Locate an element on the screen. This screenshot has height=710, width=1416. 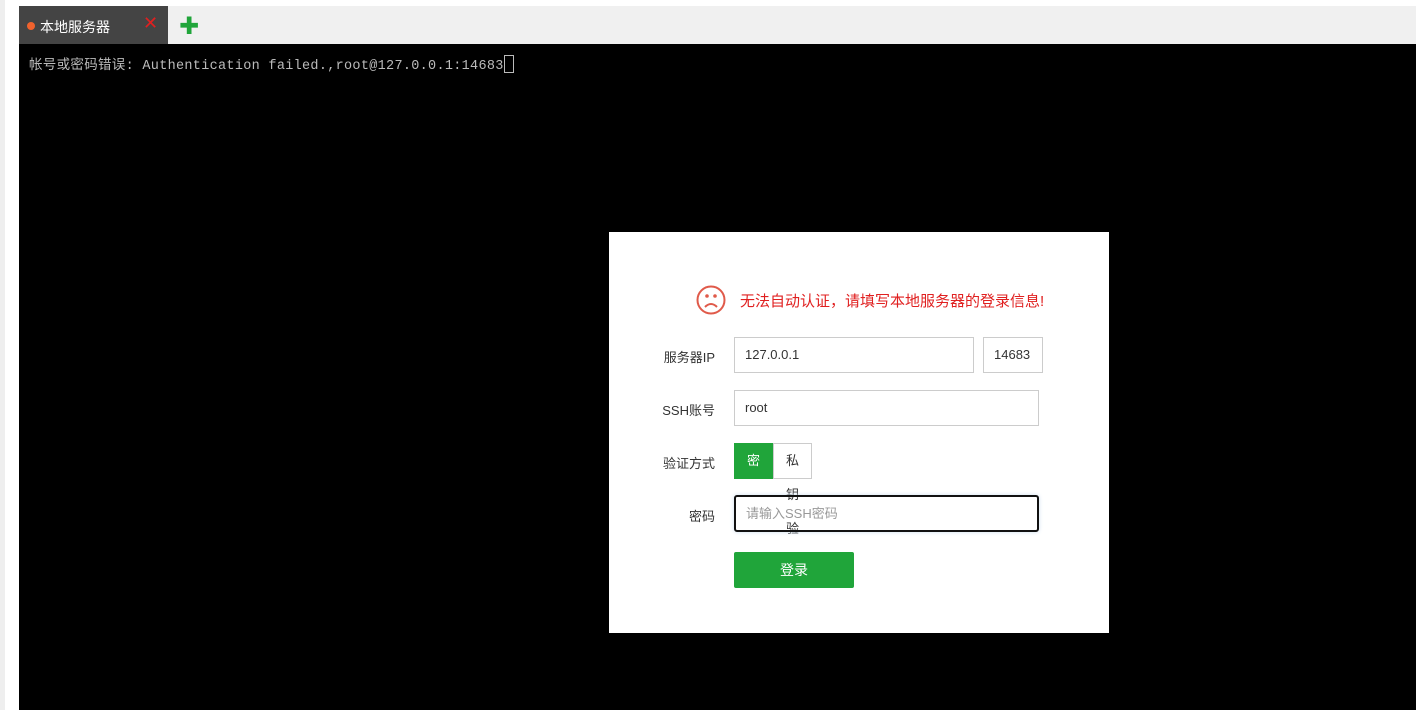
close-icon: ✕ is located at coordinates (150, 23).